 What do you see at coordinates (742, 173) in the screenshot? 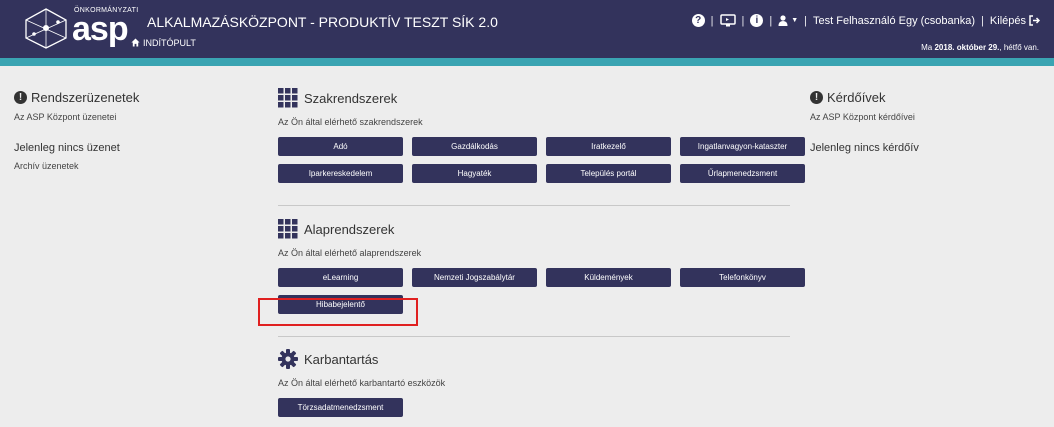
I see `urlapmenedzsment-button: Űrlapmenedzsment` at bounding box center [742, 173].